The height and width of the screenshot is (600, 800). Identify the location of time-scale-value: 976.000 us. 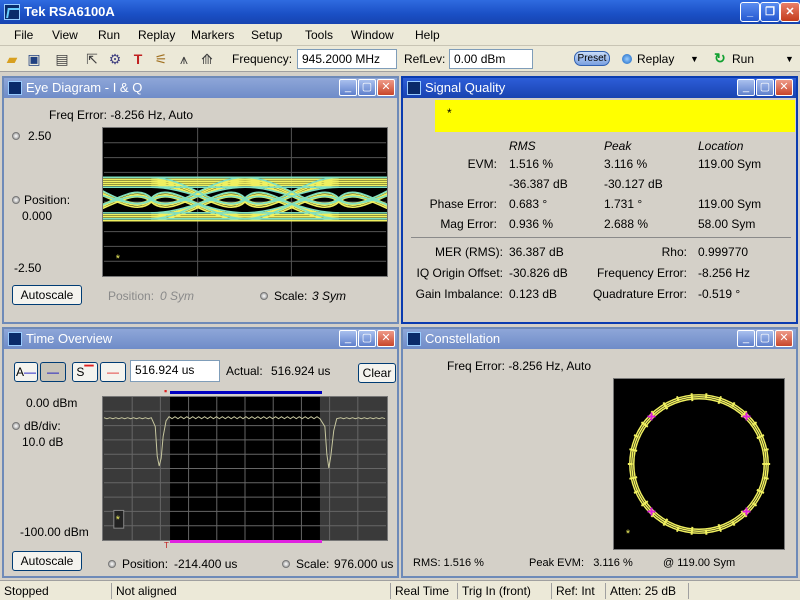
(364, 564).